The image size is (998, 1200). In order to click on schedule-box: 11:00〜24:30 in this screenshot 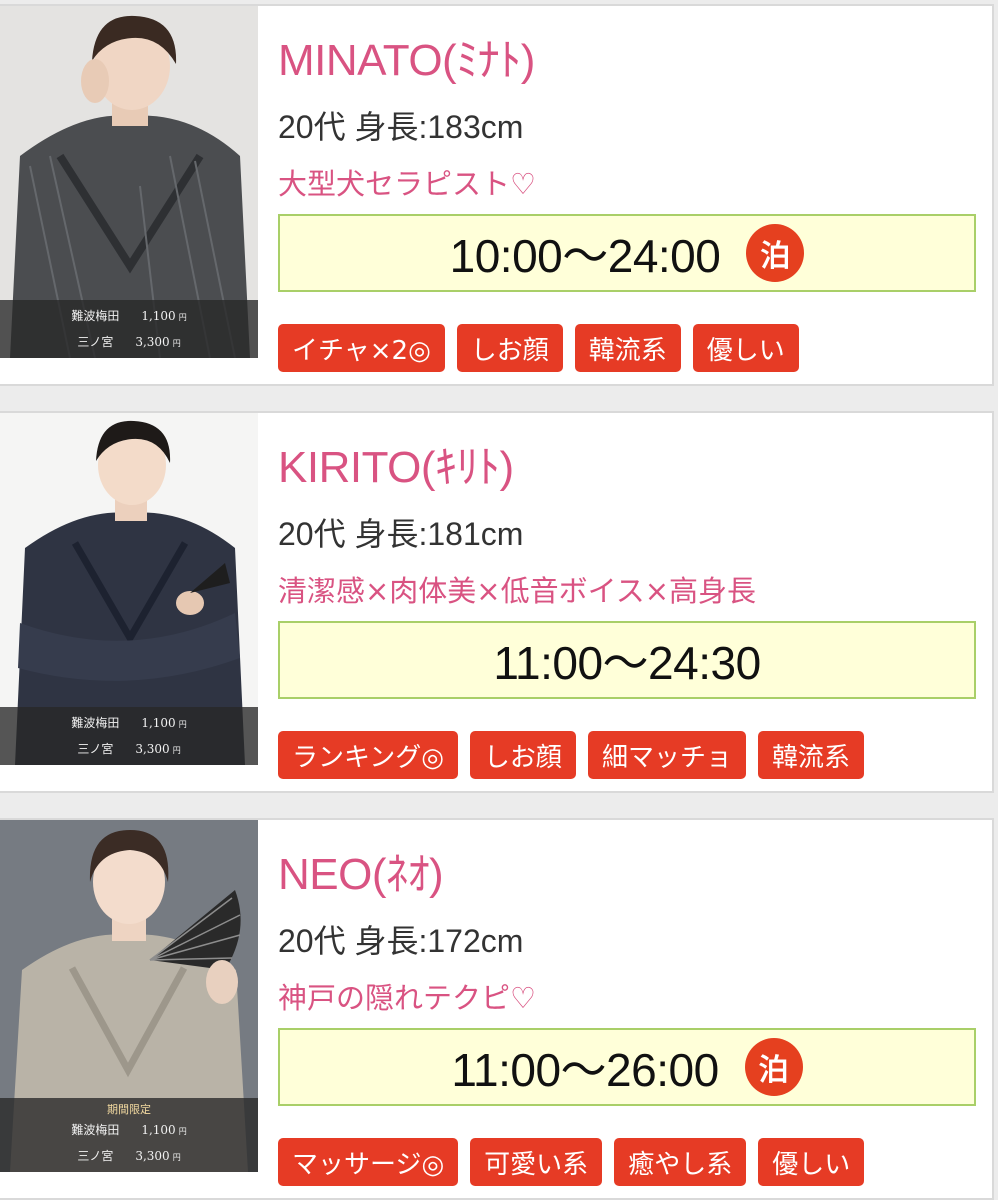, I will do `click(627, 660)`.